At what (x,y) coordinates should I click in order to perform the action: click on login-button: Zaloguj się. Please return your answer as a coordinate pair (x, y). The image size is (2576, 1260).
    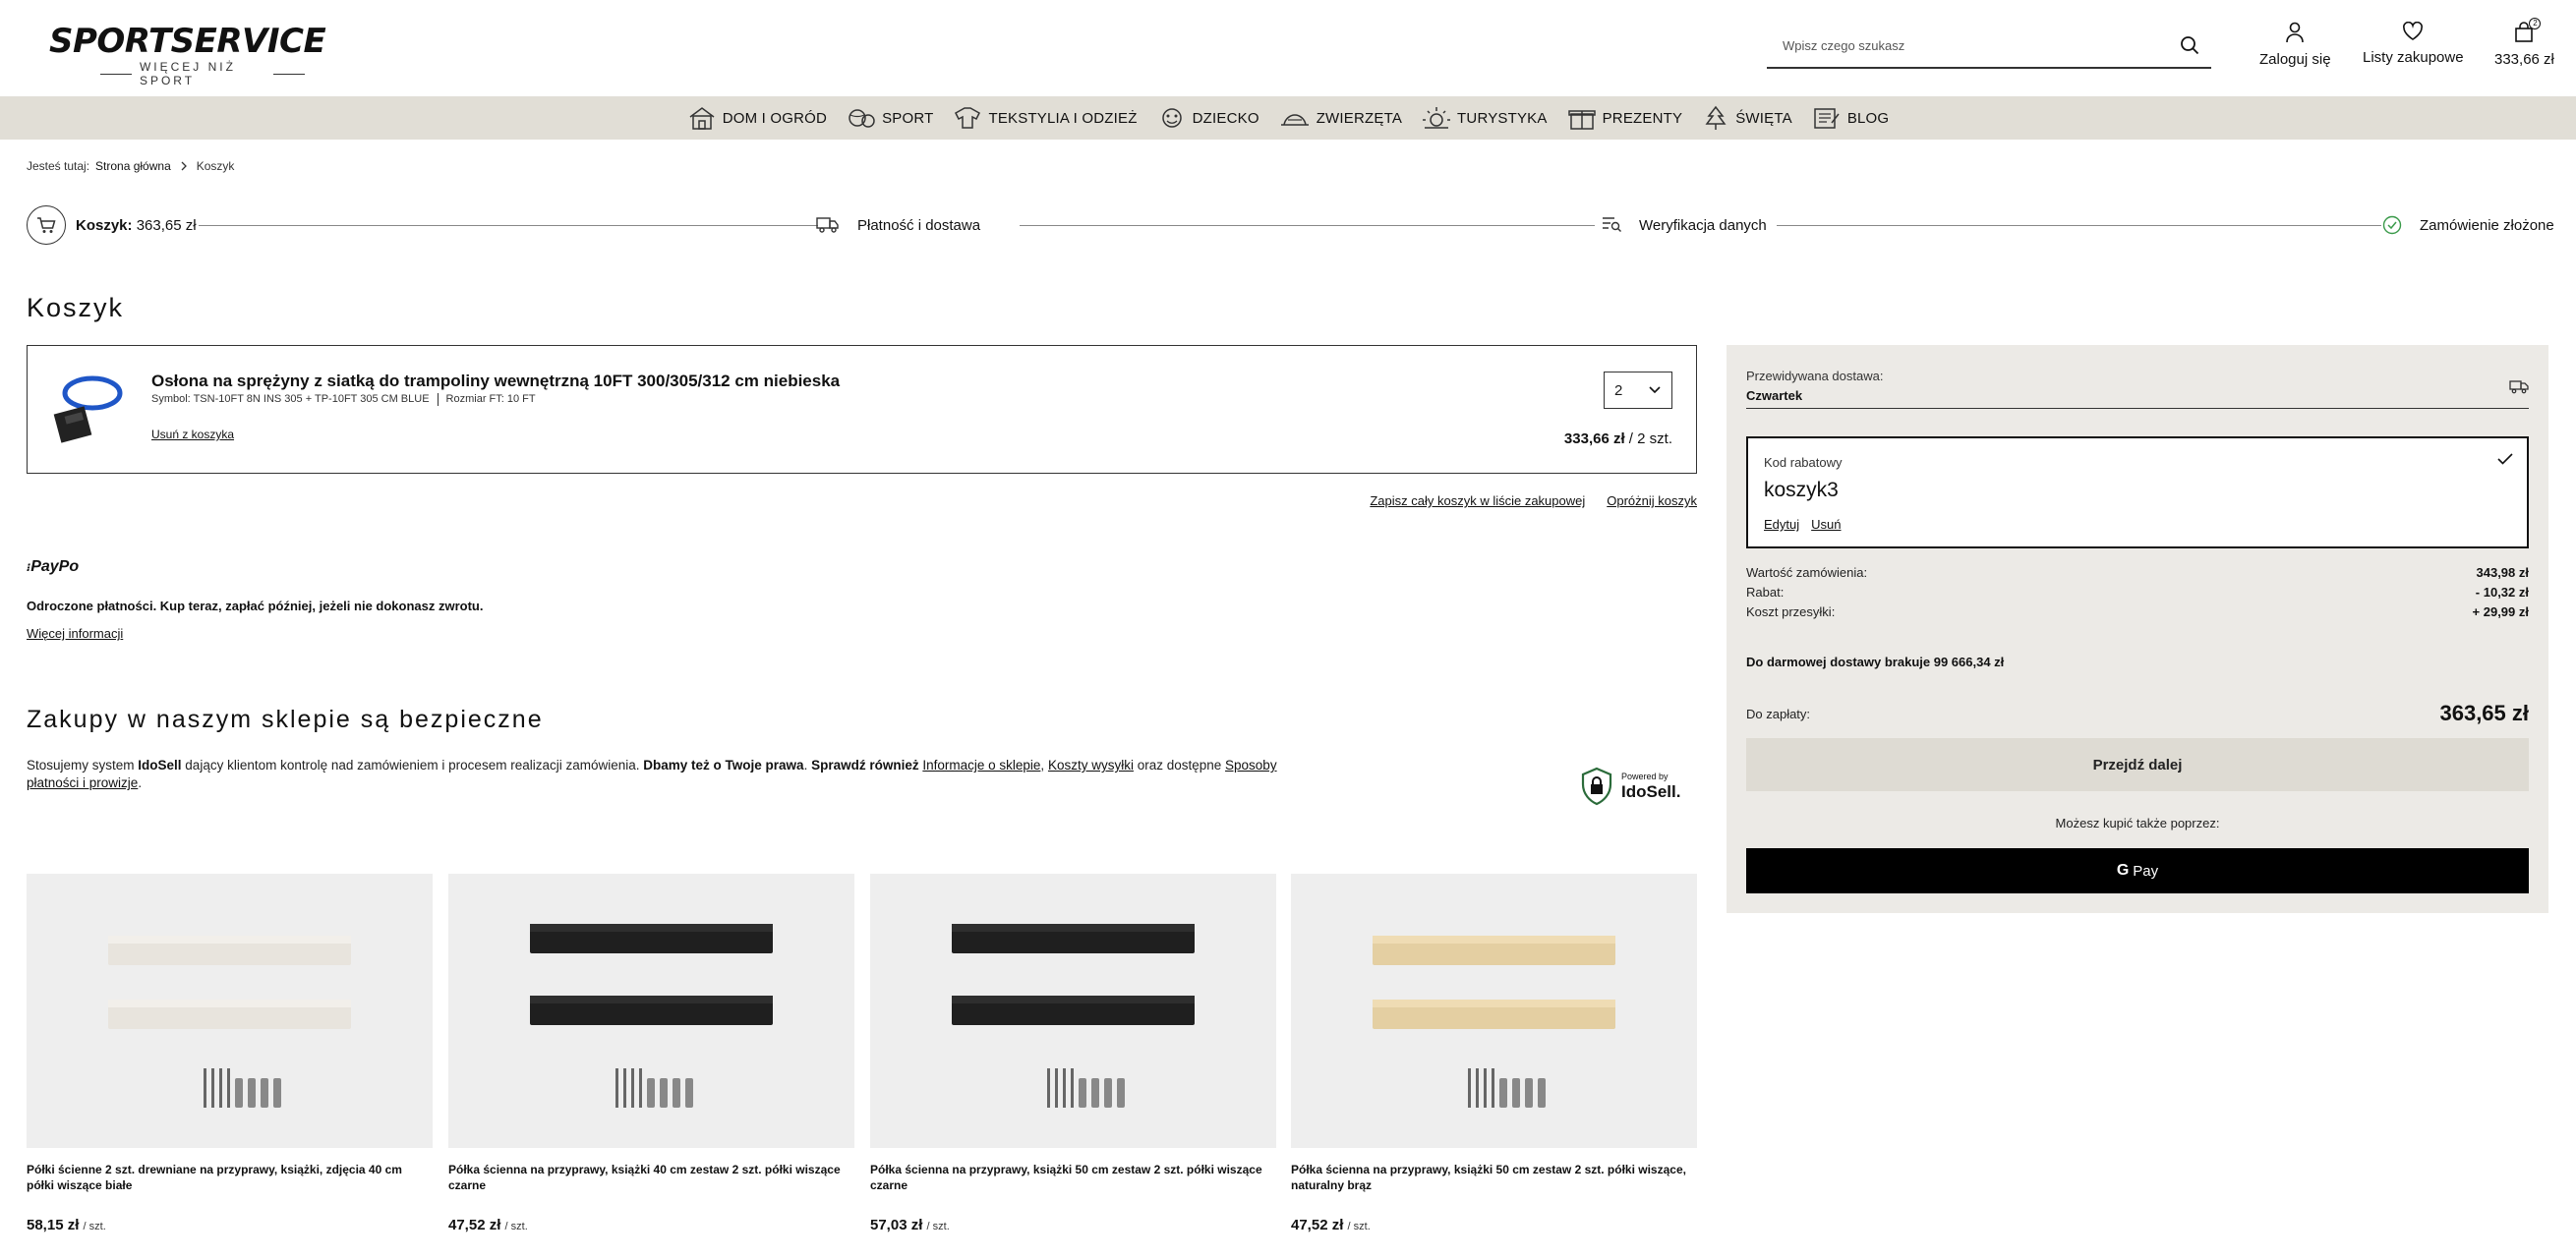
    Looking at the image, I should click on (2295, 45).